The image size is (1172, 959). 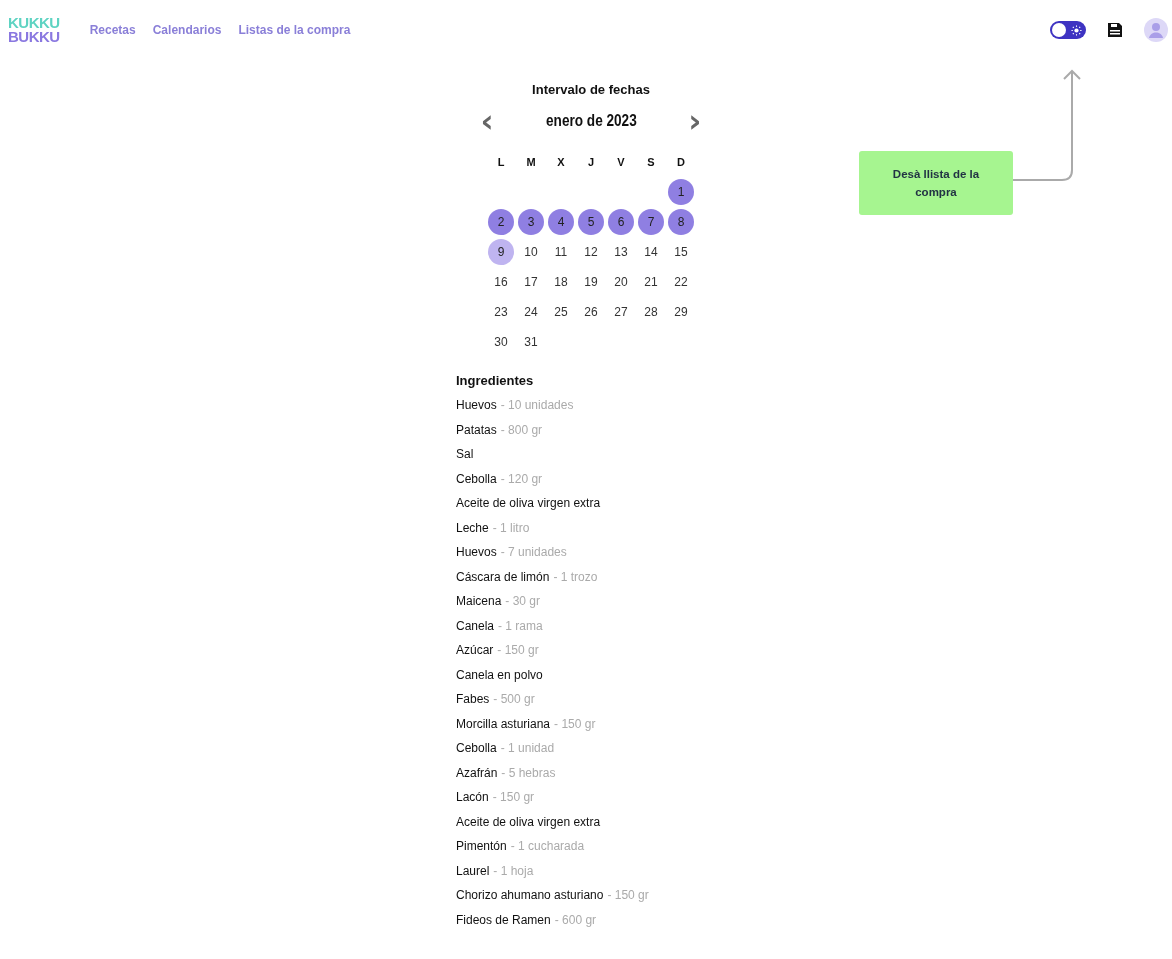 What do you see at coordinates (501, 222) in the screenshot?
I see `calendar-day: 2` at bounding box center [501, 222].